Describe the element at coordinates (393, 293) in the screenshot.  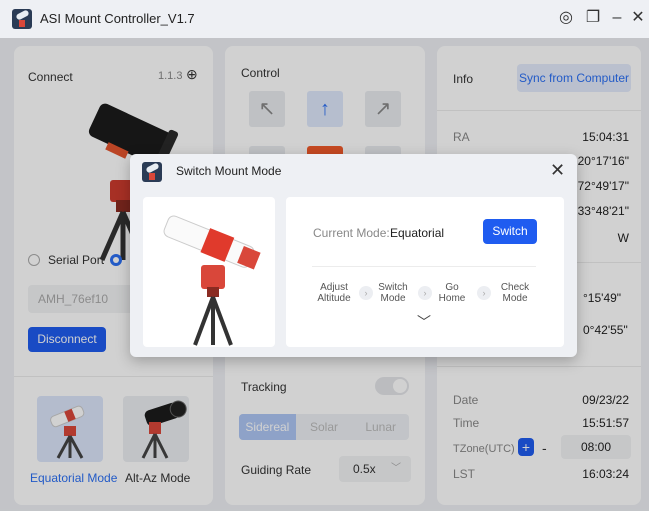
I see `step-switch-mode: Switch Mode` at that location.